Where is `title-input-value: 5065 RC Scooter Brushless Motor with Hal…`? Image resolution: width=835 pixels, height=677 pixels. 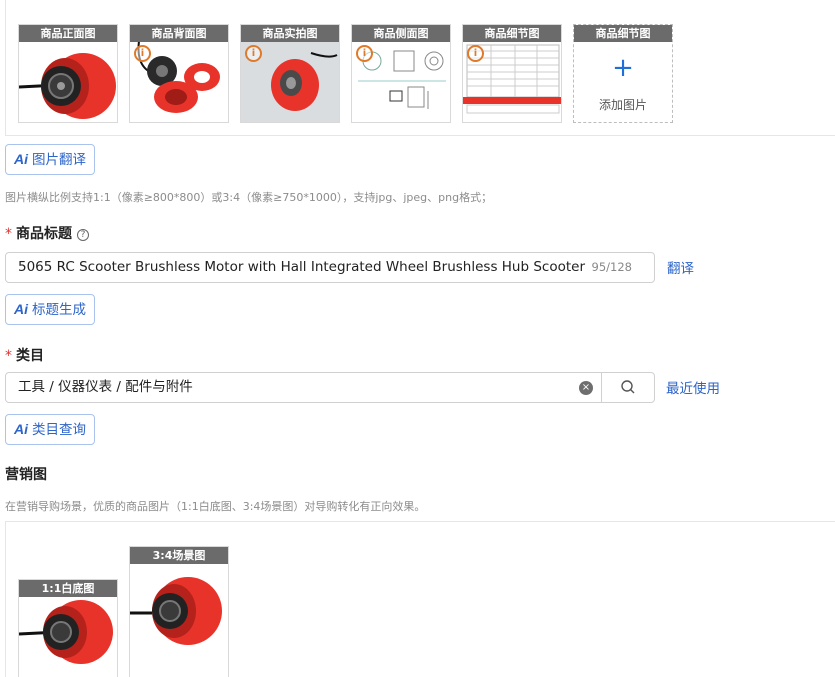
title-input-value: 5065 RC Scooter Brushless Motor with Hal… is located at coordinates (303, 267).